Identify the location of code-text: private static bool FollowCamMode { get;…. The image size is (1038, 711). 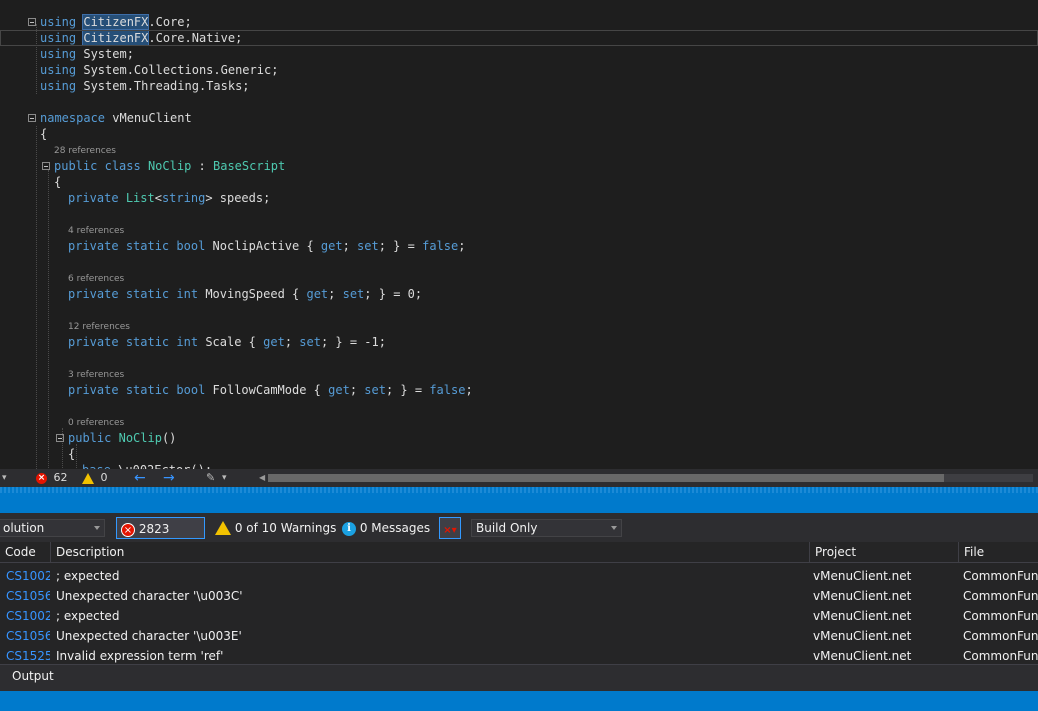
(270, 390).